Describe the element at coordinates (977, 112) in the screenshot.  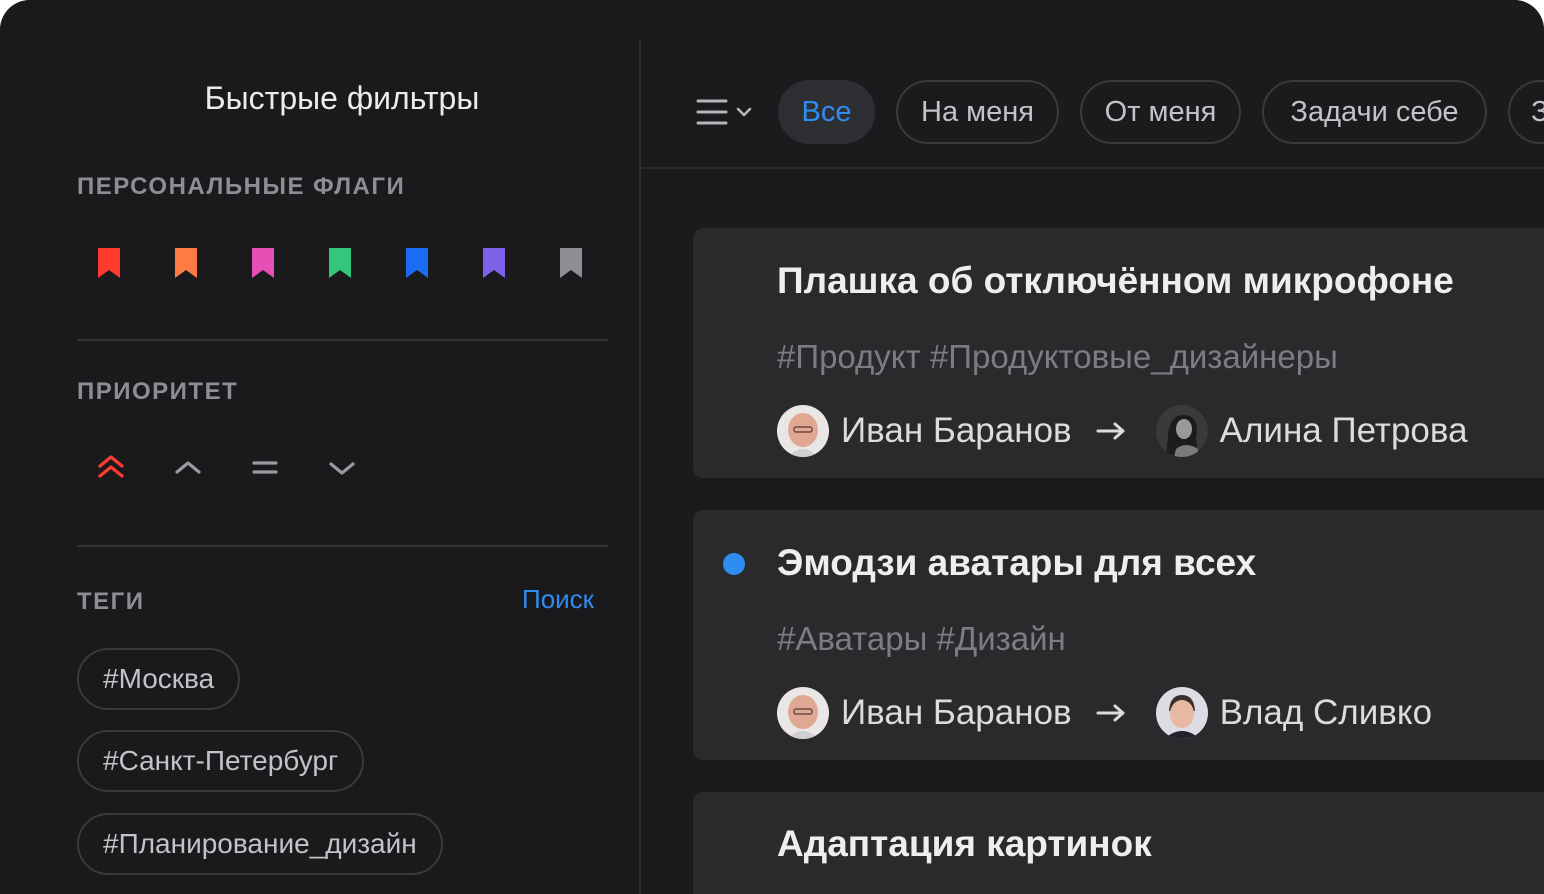
I see `tab-assigned-to-me: На меня` at that location.